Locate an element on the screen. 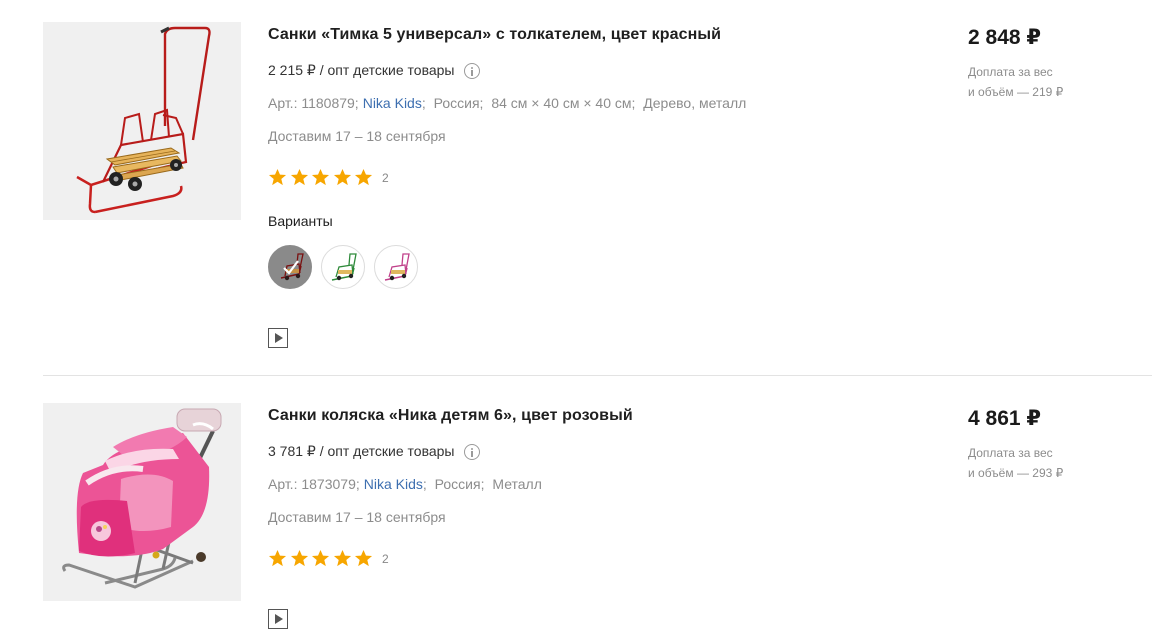  price: 4 861 ₽ is located at coordinates (1004, 418).